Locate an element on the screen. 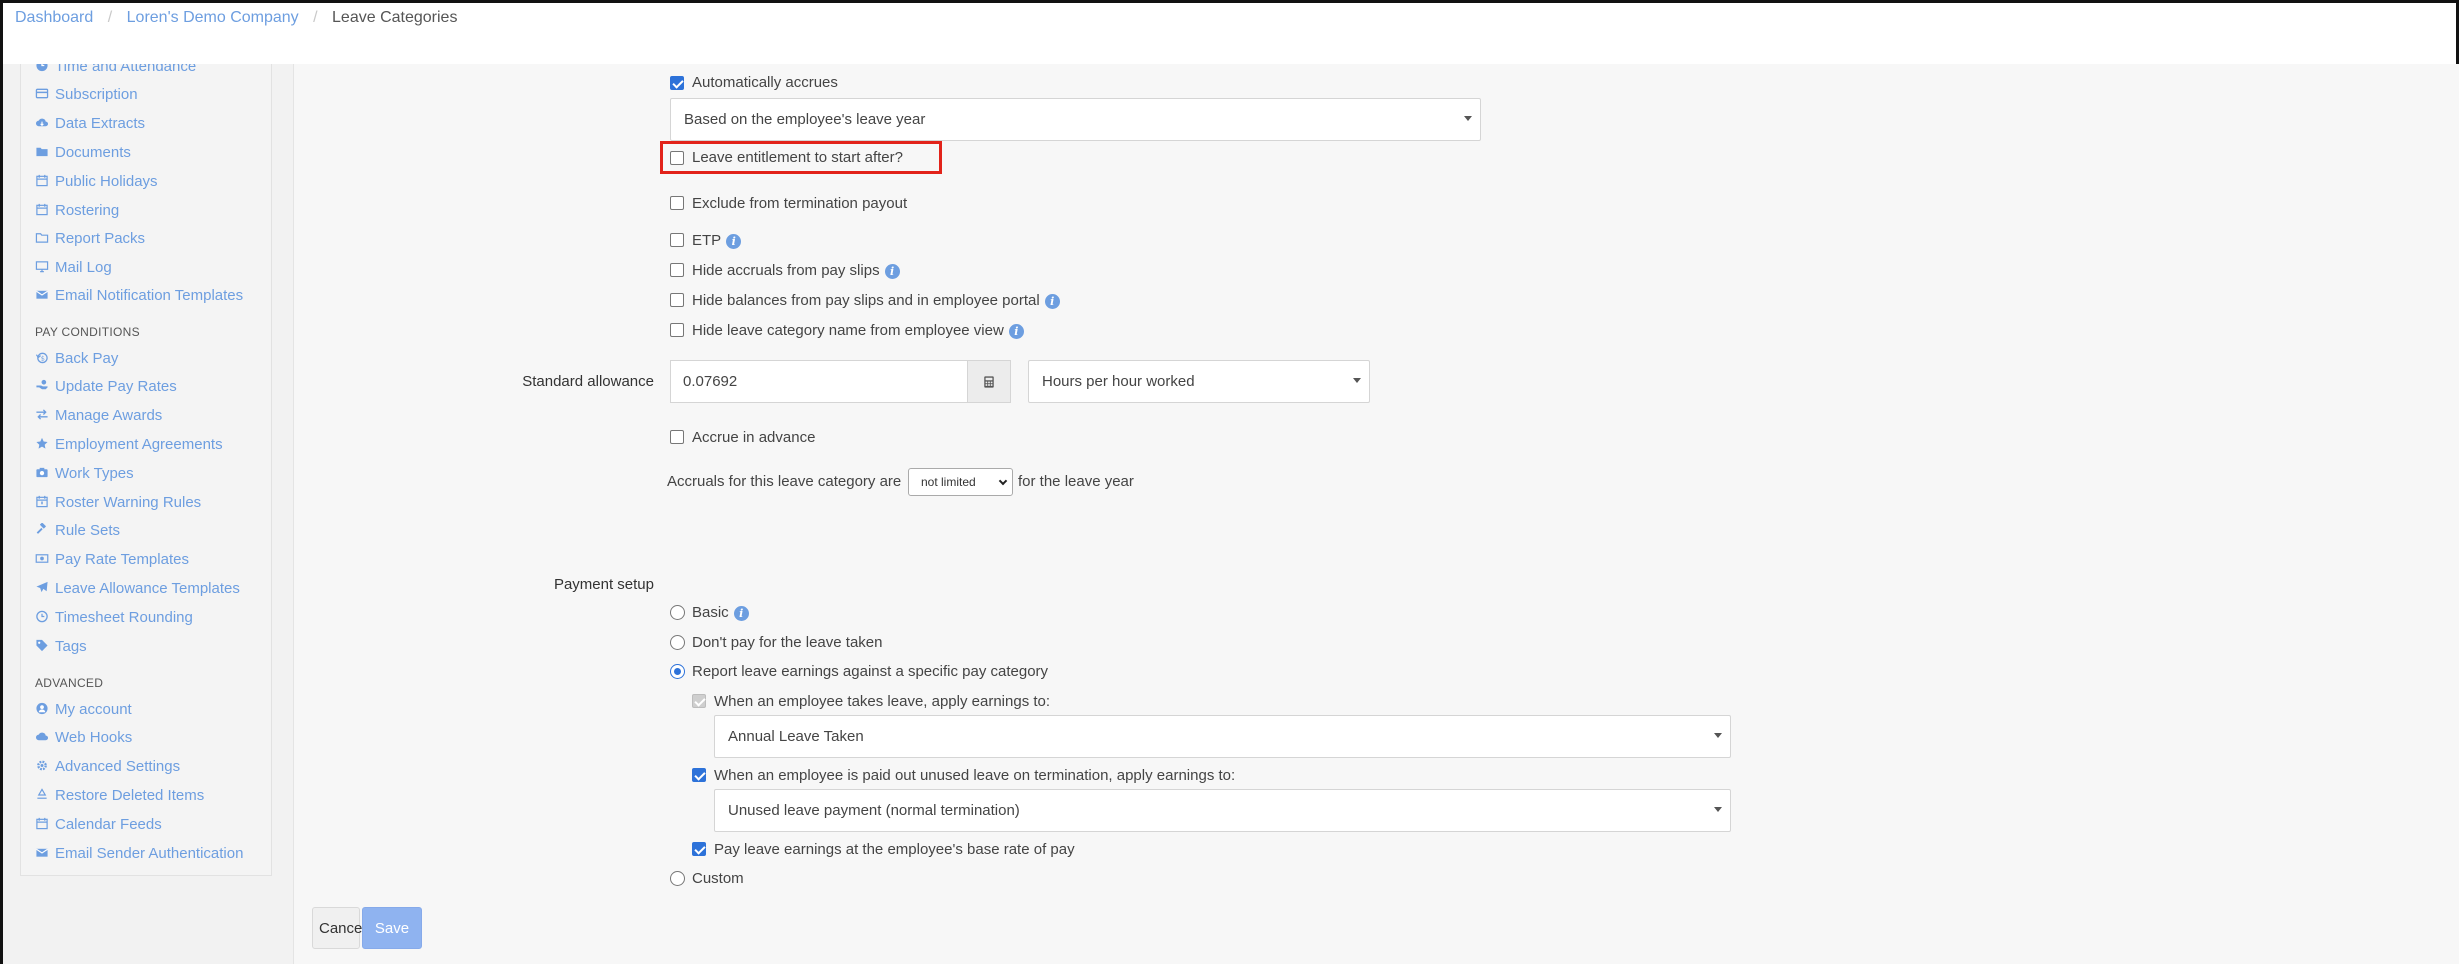 The height and width of the screenshot is (964, 2459). save-button: Save is located at coordinates (392, 928).